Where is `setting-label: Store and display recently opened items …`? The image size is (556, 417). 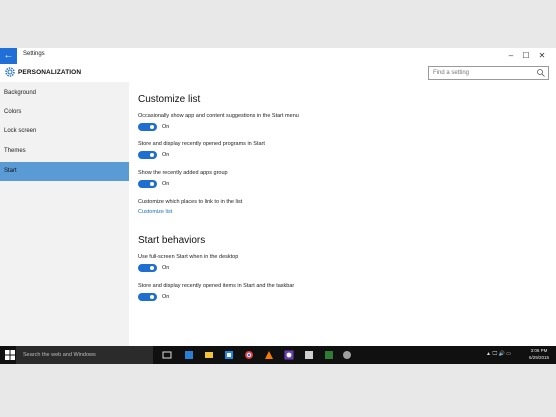 setting-label: Store and display recently opened items … is located at coordinates (216, 286).